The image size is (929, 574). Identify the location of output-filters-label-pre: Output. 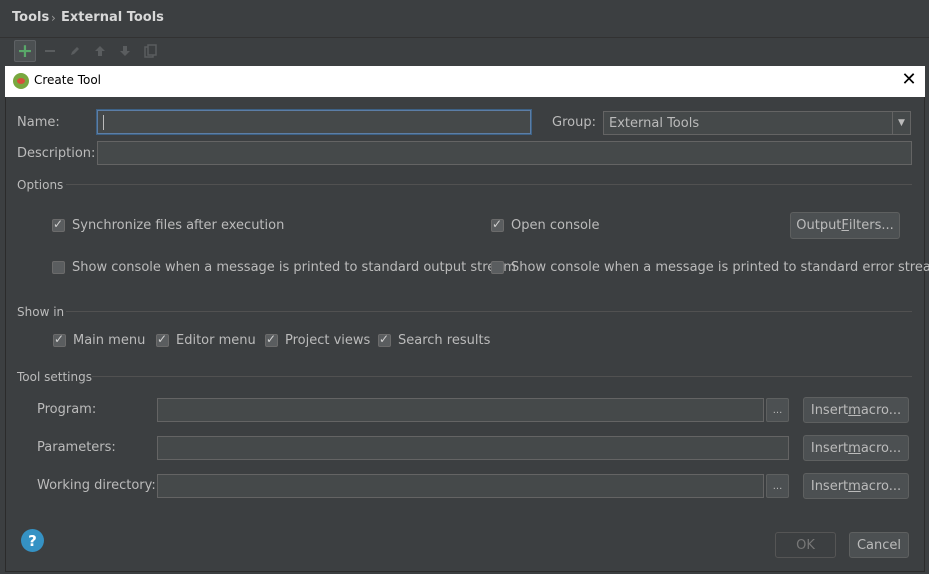
(819, 225).